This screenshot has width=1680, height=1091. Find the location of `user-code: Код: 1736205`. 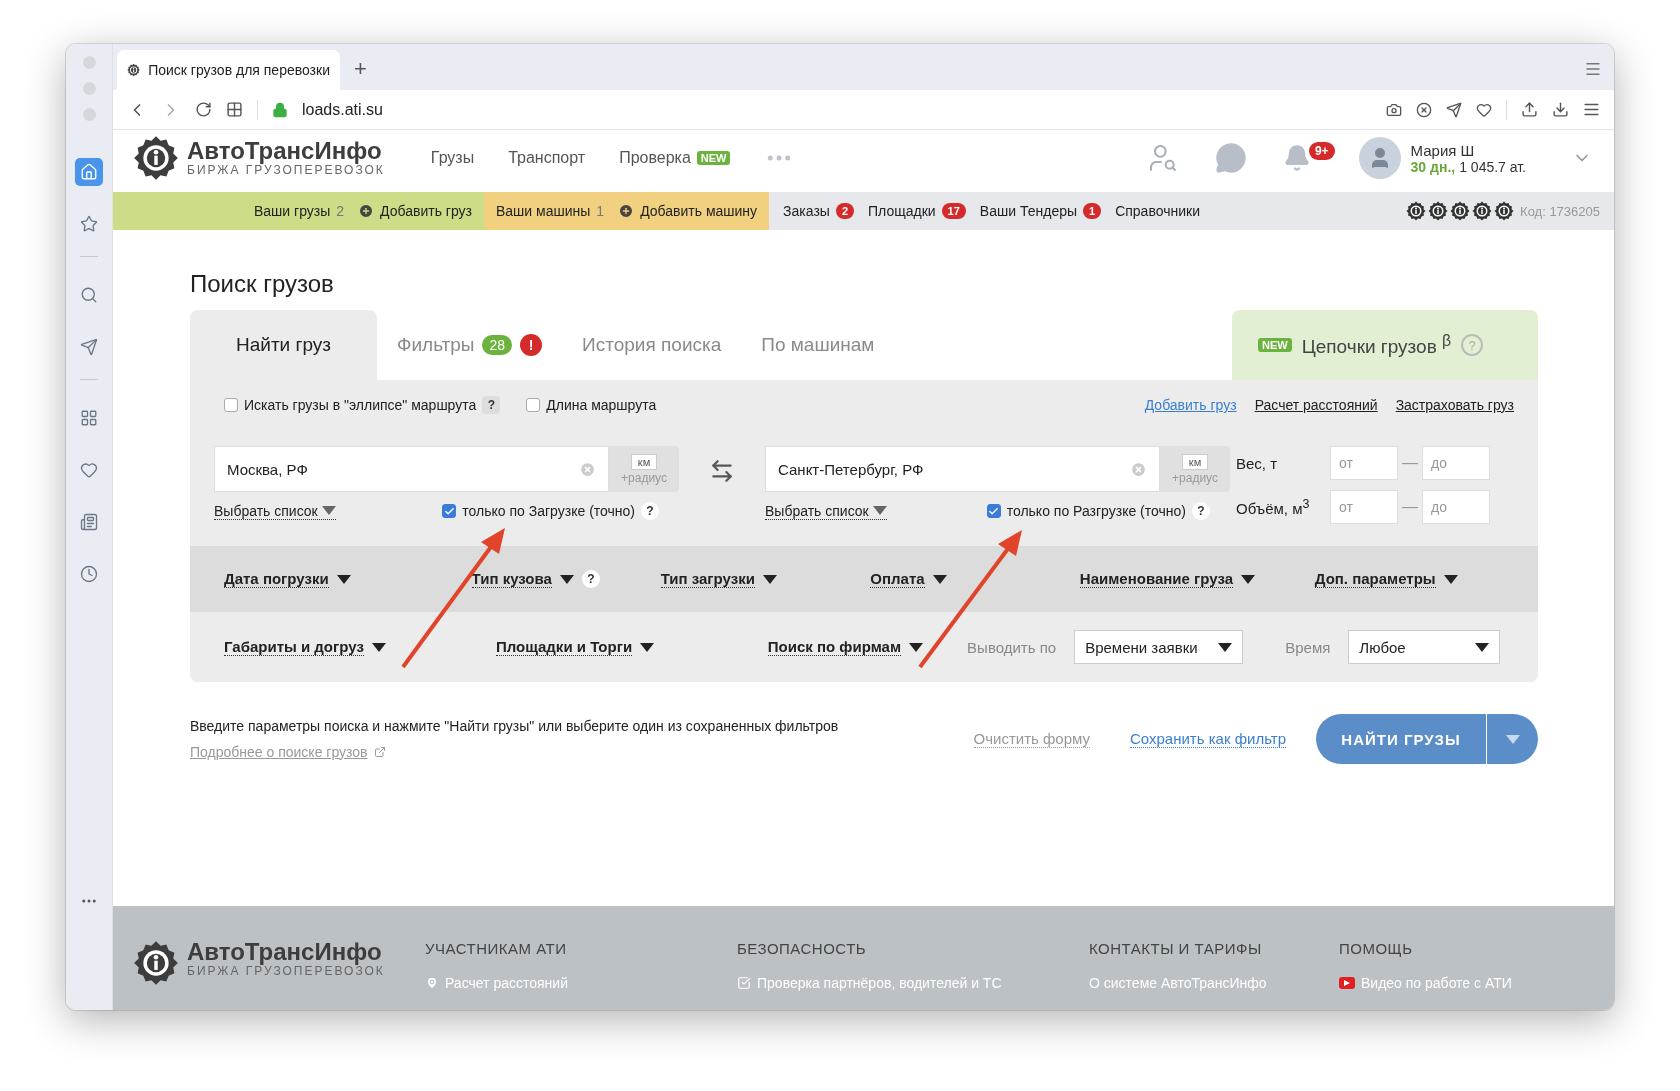

user-code: Код: 1736205 is located at coordinates (1560, 211).